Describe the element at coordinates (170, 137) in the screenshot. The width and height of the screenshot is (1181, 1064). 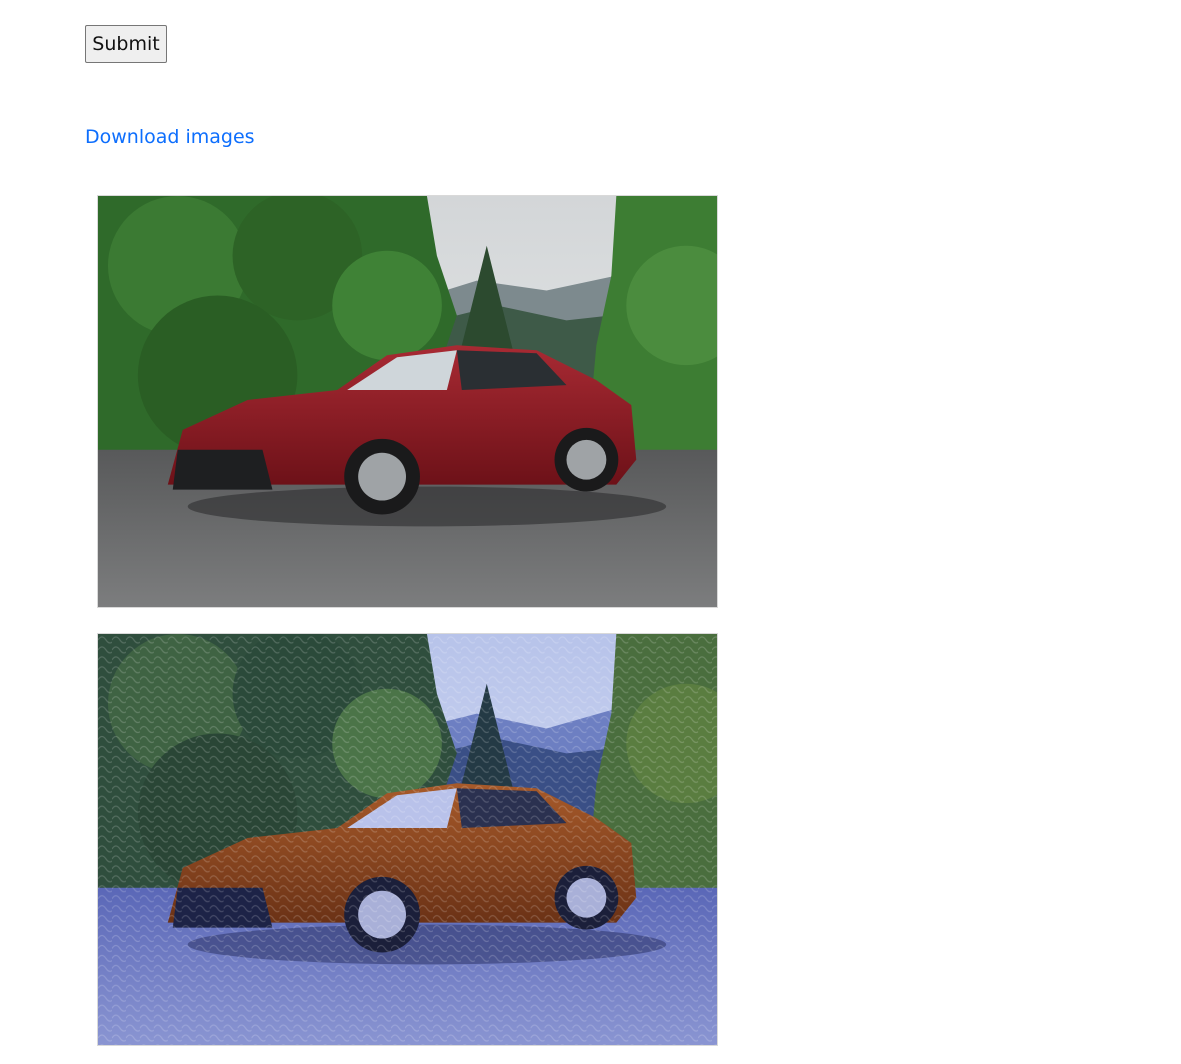
I see `download-images-link: Download images` at that location.